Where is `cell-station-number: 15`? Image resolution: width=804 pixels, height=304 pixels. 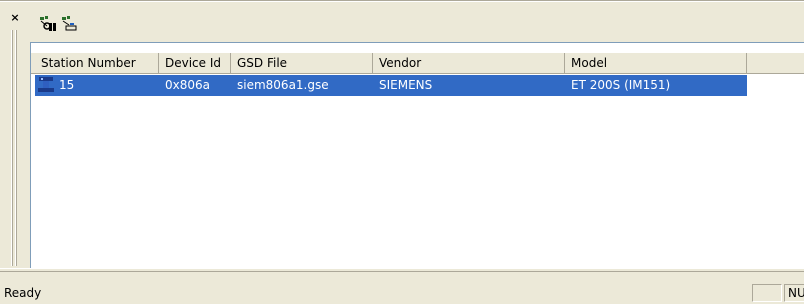
cell-station-number: 15 is located at coordinates (67, 85).